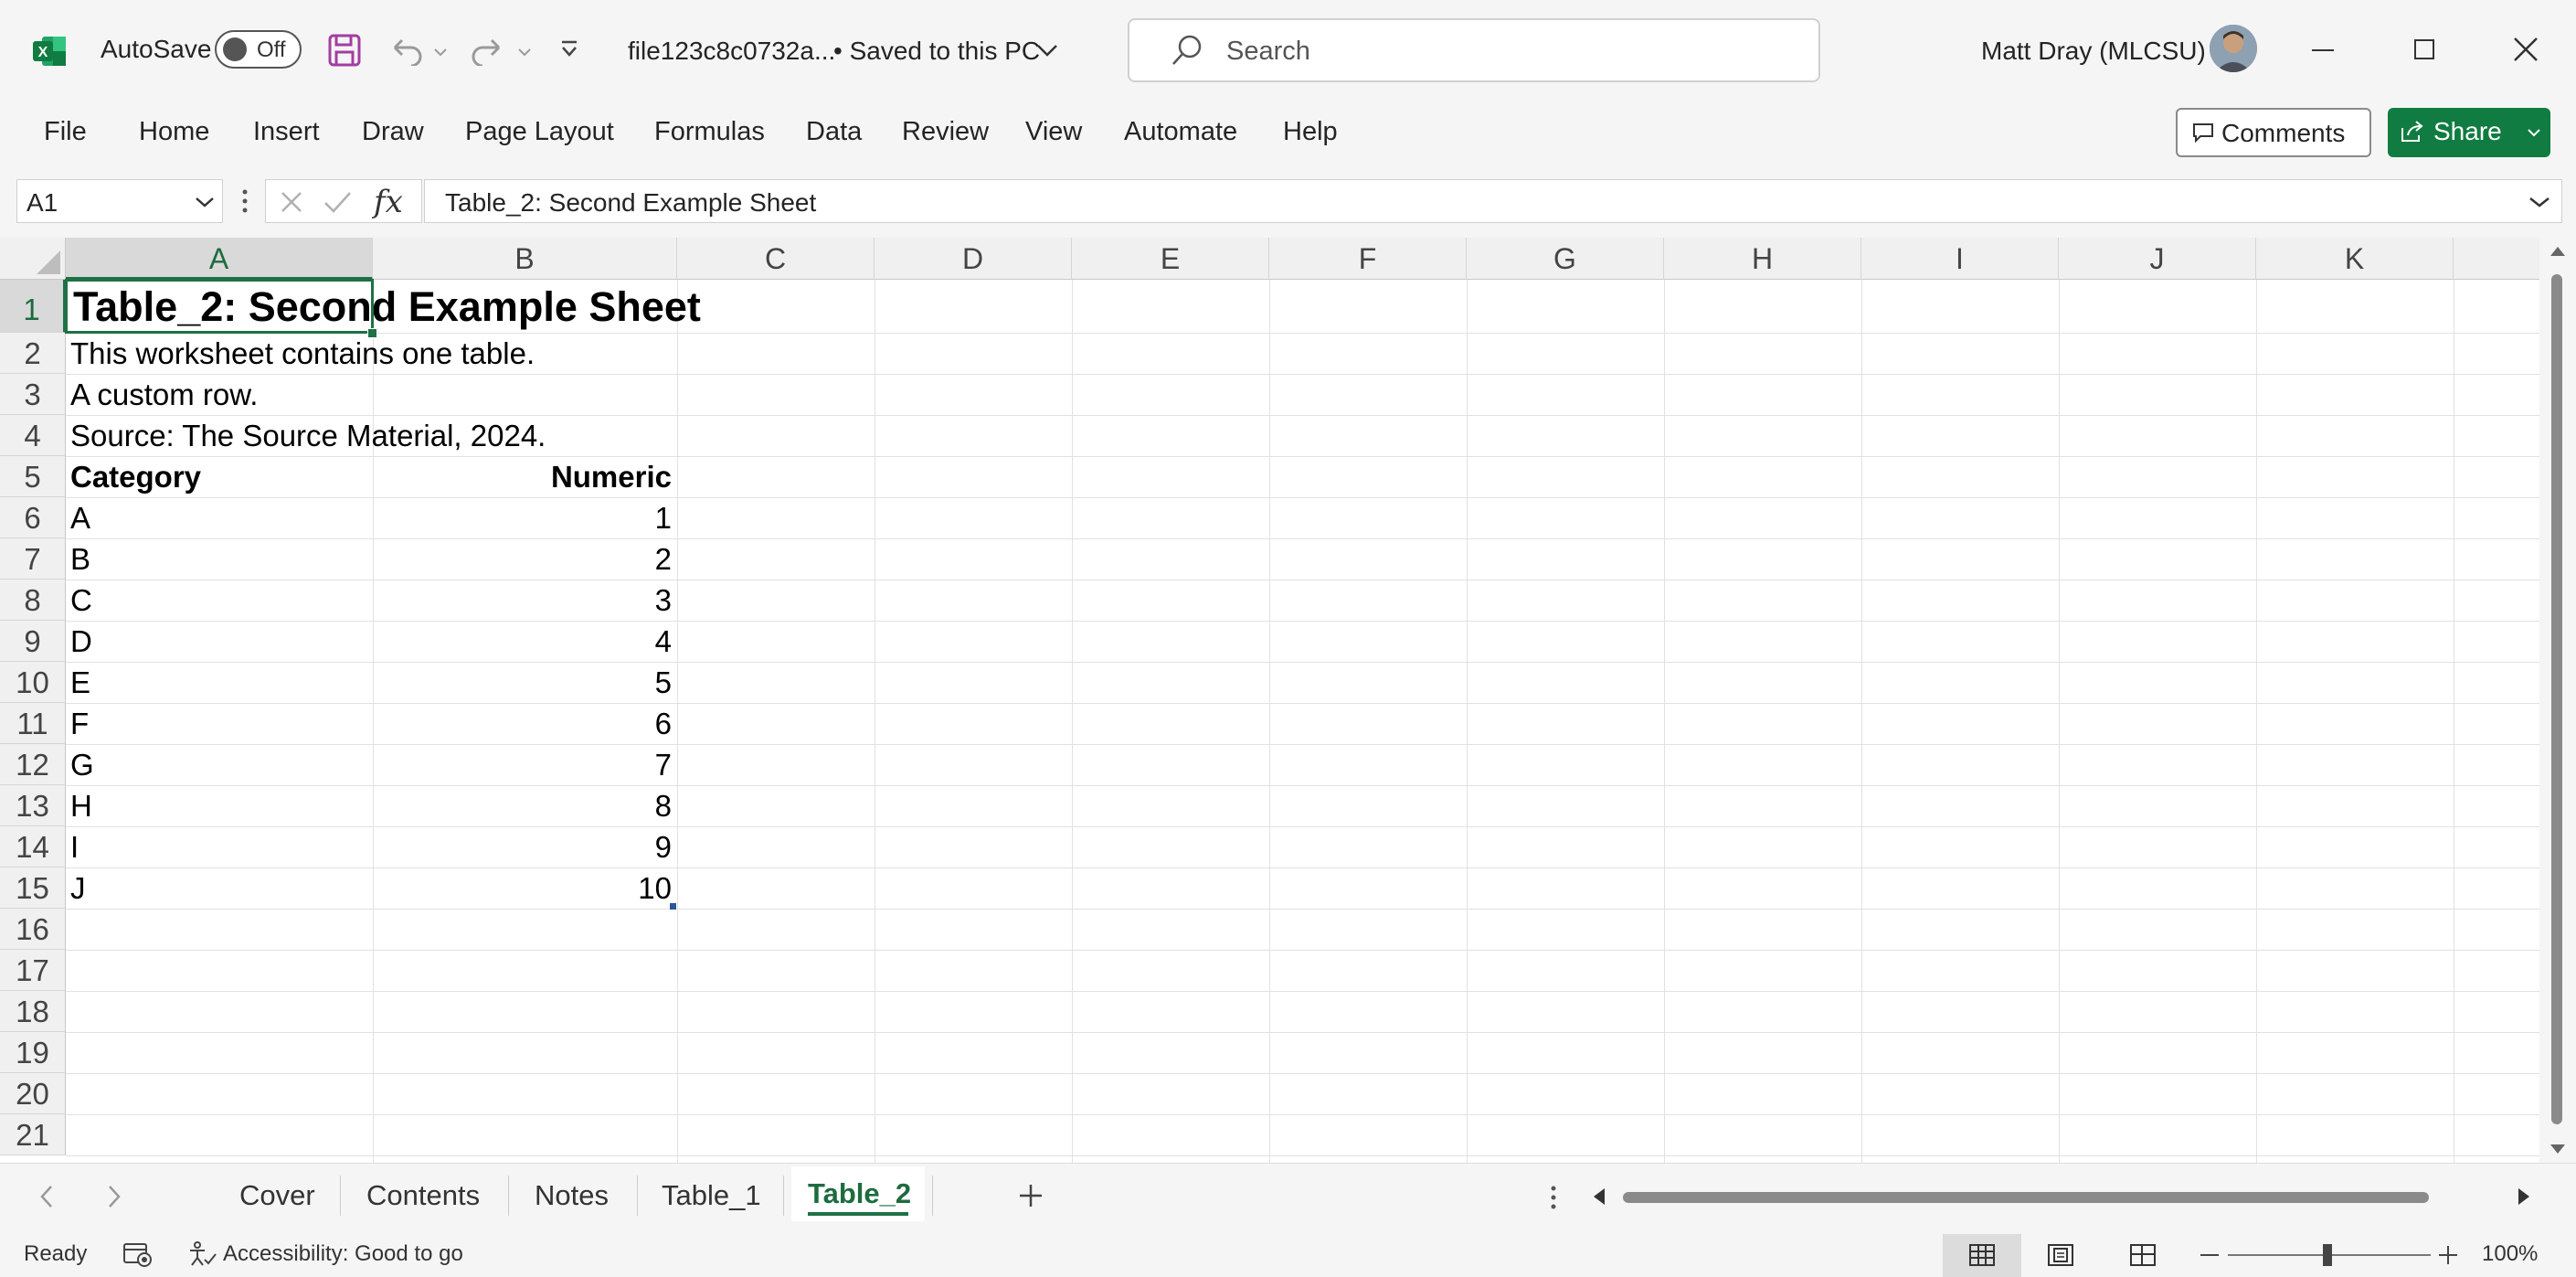 The image size is (2576, 1277). Describe the element at coordinates (423, 1195) in the screenshot. I see `sheet-tab-contents: Contents` at that location.